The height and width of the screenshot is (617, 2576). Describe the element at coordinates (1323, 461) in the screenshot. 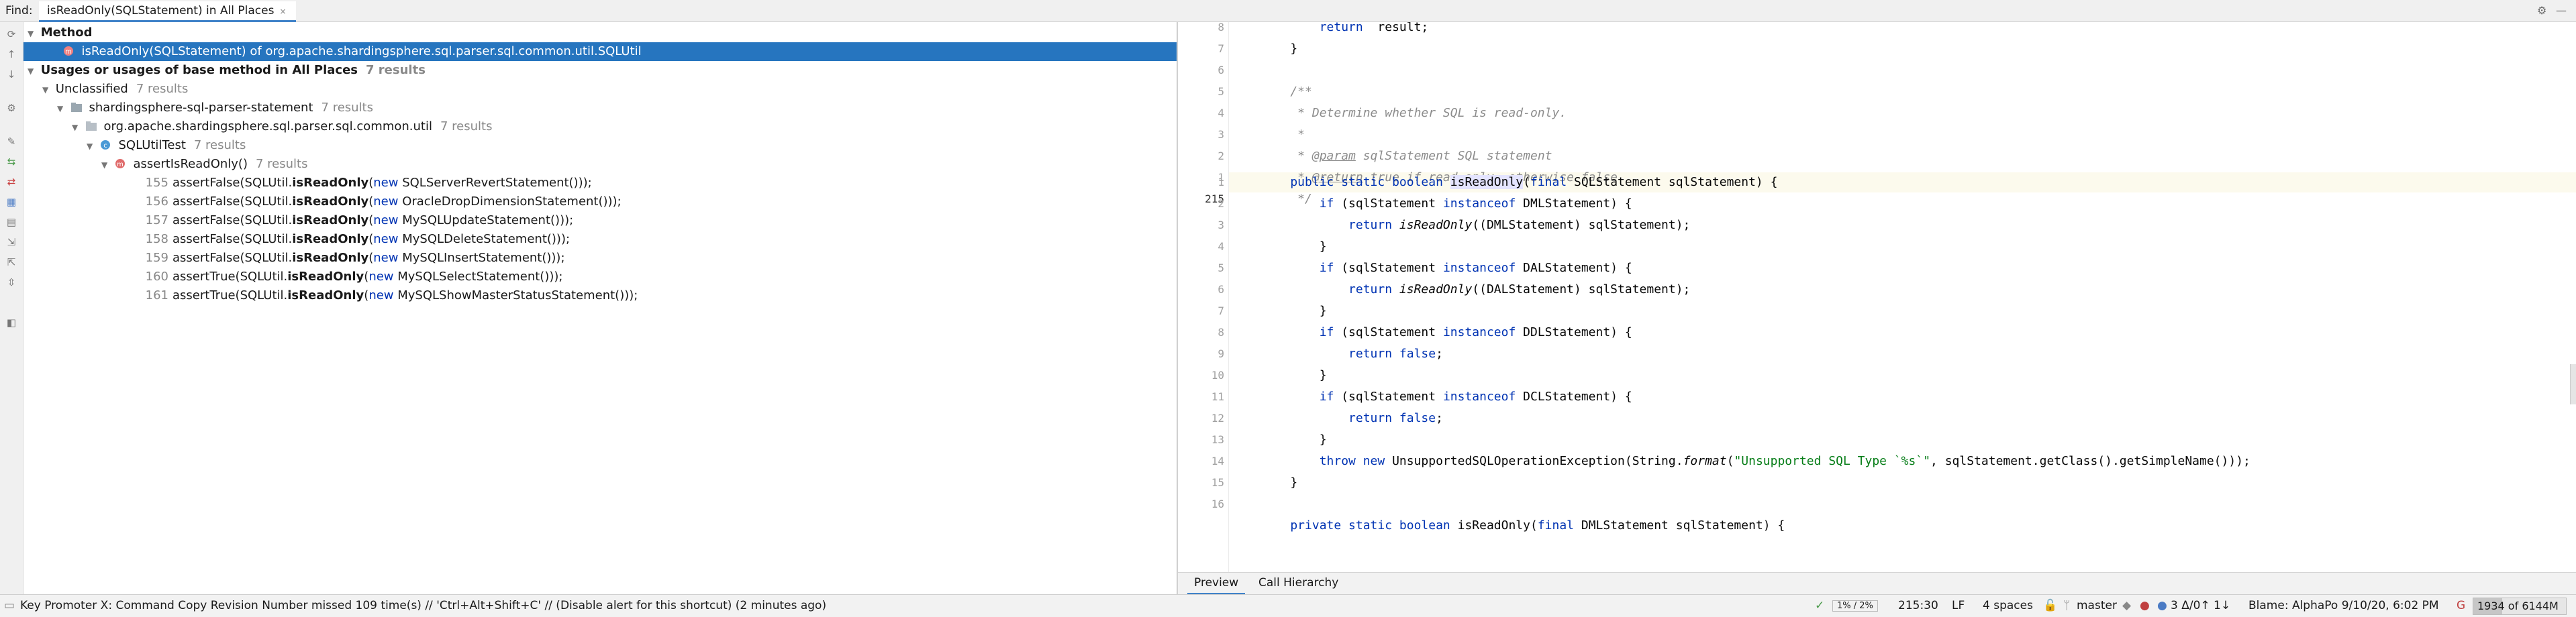

I see `code-token: throw new` at that location.